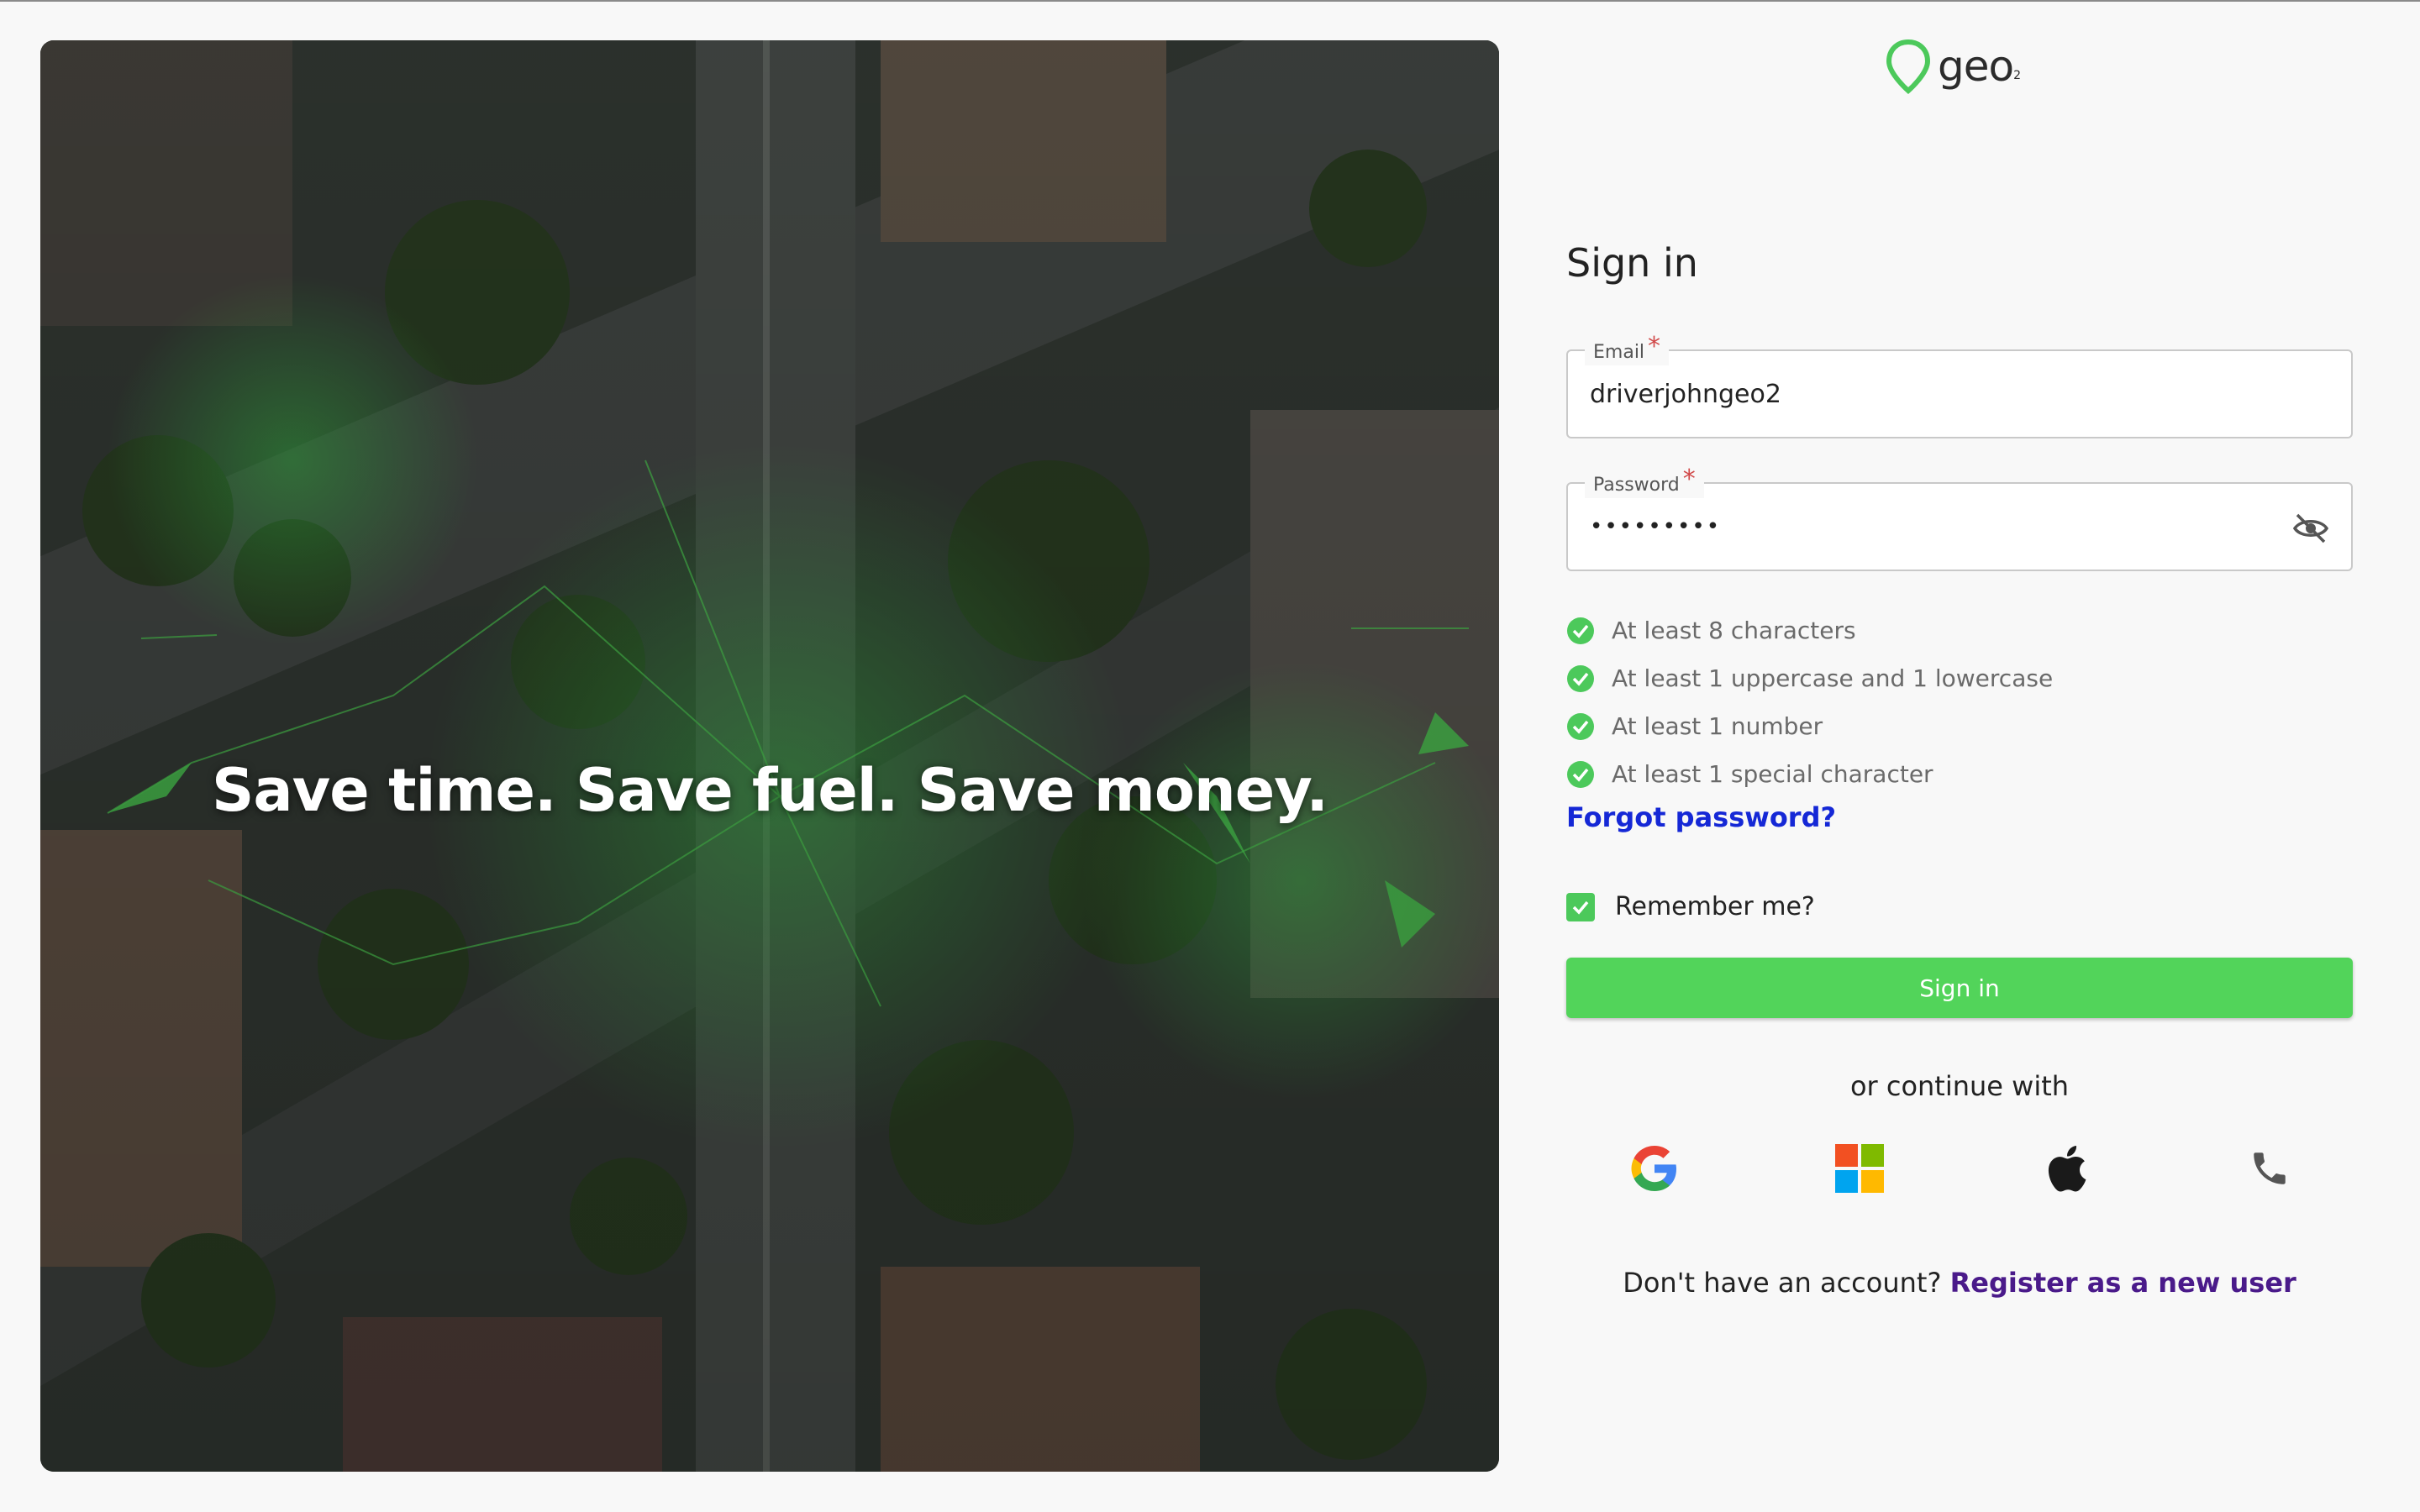 The height and width of the screenshot is (1512, 2420). Describe the element at coordinates (1772, 774) in the screenshot. I see `rule-text: At least 1 special character` at that location.